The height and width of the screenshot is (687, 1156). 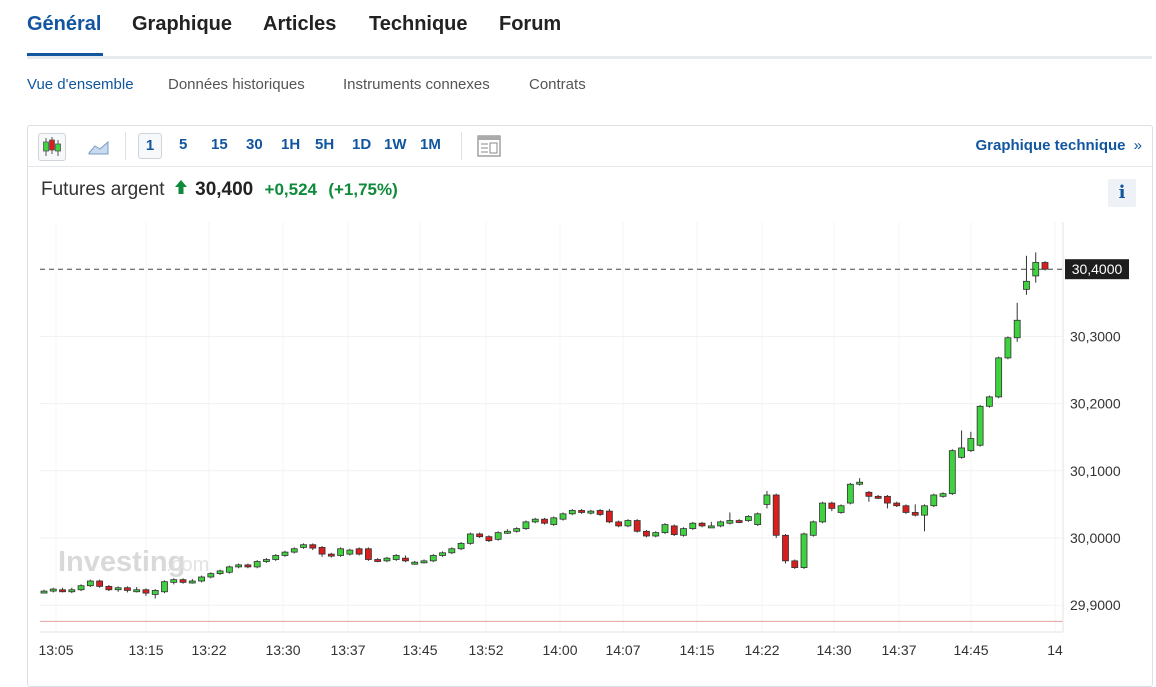 I want to click on x-tick-label: 14:30, so click(x=833, y=650).